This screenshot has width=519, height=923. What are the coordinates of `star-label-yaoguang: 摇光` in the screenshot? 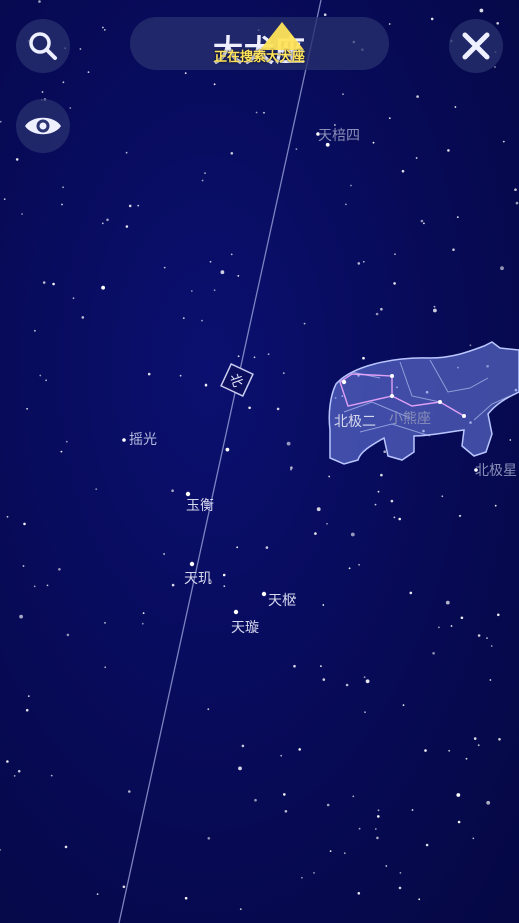 It's located at (143, 439).